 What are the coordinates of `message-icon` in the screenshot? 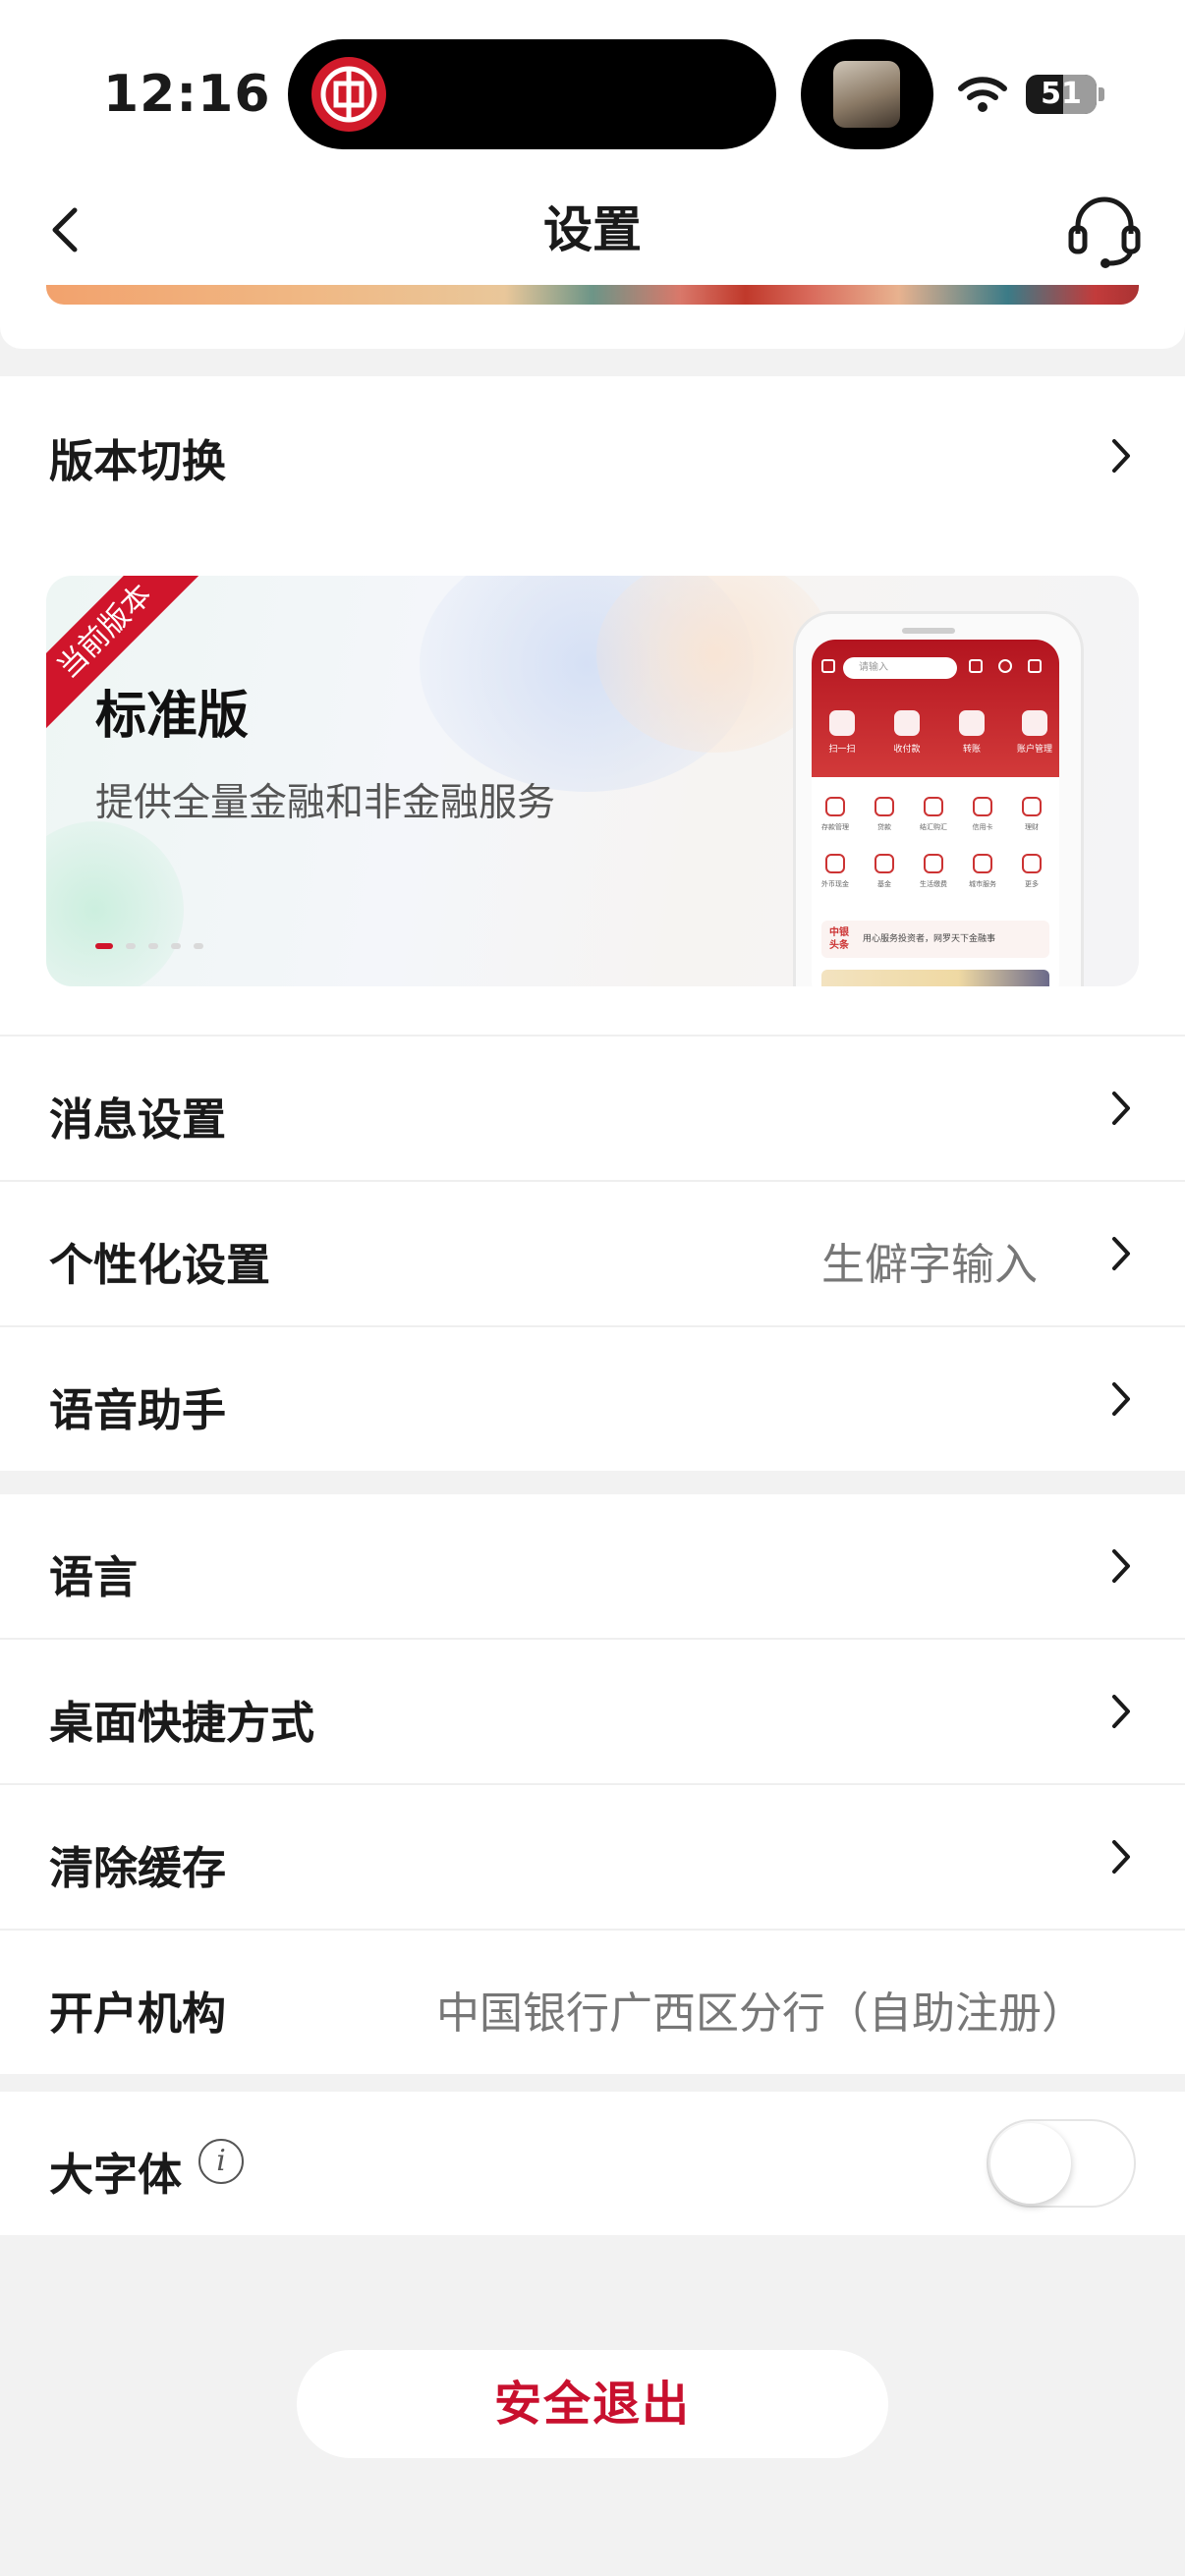 It's located at (1035, 666).